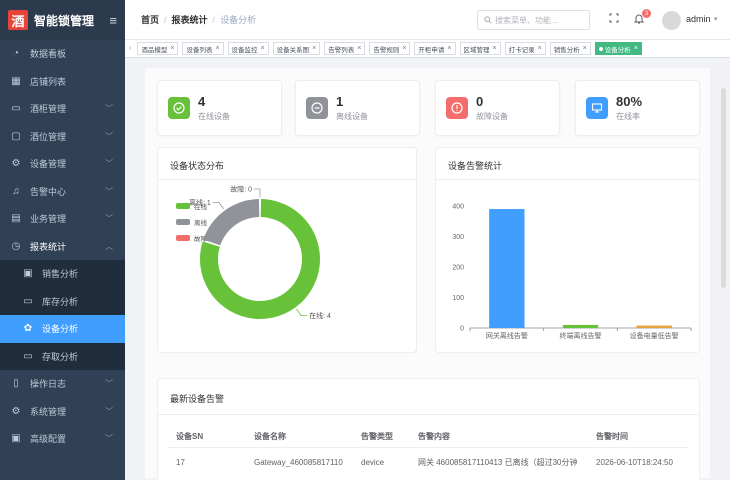 The width and height of the screenshot is (730, 480). I want to click on sidebar-item-label: 店铺列表, so click(48, 81).